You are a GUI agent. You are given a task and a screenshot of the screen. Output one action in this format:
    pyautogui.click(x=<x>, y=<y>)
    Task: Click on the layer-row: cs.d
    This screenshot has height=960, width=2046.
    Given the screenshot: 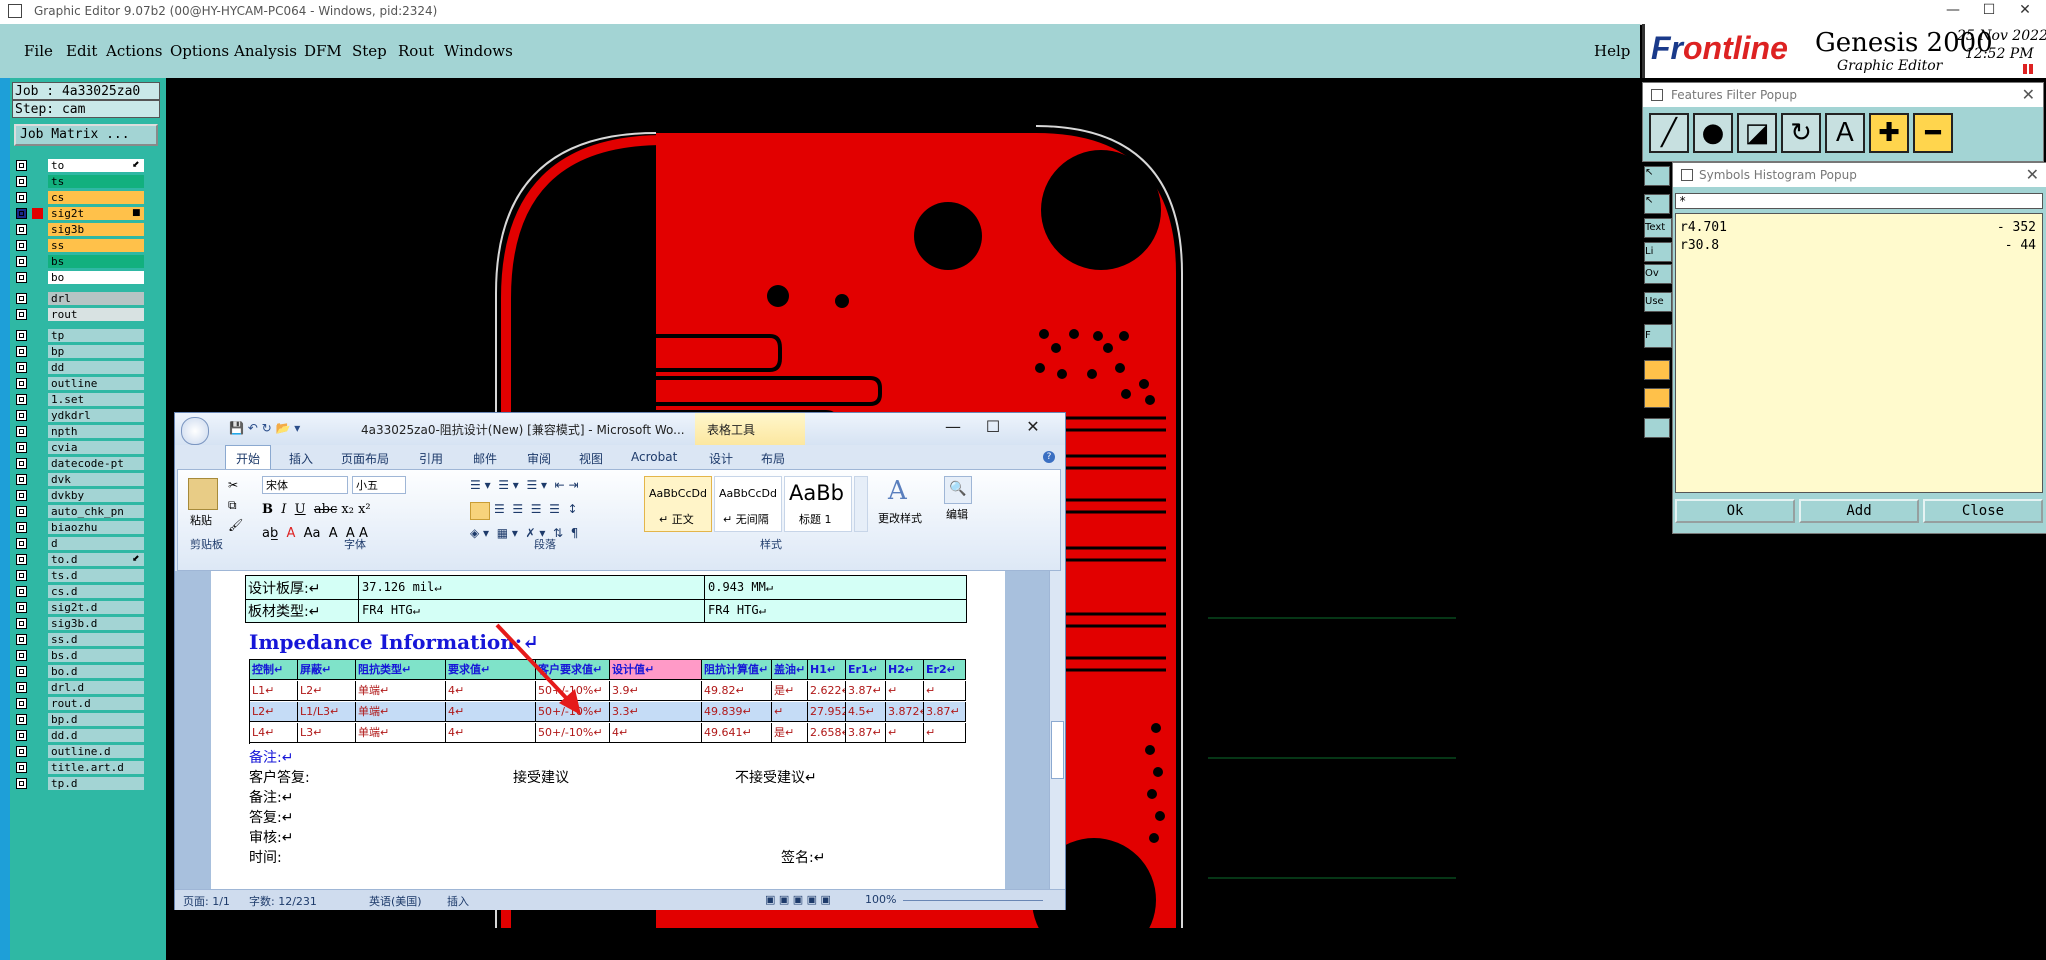 What is the action you would take?
    pyautogui.click(x=79, y=591)
    